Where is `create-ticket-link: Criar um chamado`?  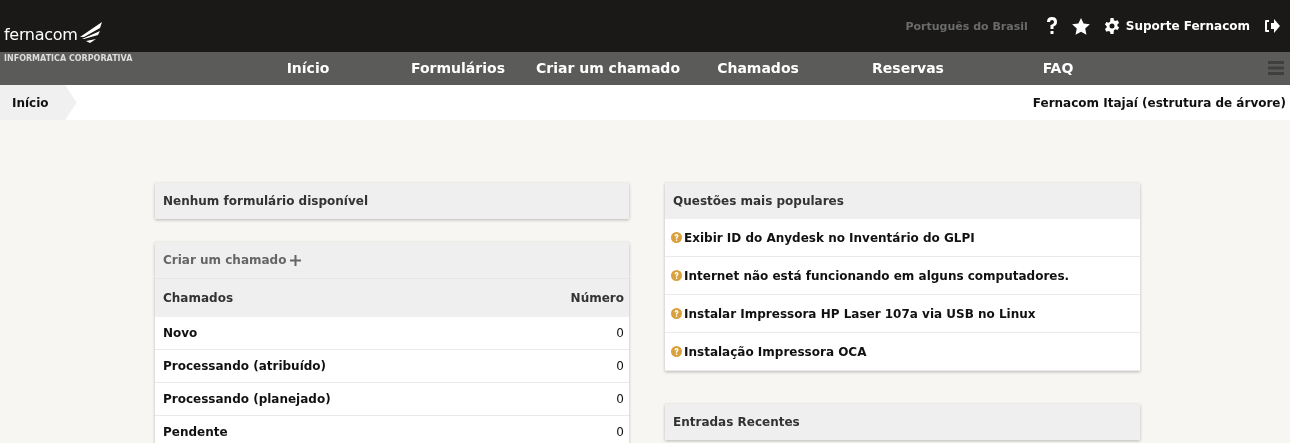
create-ticket-link: Criar um chamado is located at coordinates (225, 260).